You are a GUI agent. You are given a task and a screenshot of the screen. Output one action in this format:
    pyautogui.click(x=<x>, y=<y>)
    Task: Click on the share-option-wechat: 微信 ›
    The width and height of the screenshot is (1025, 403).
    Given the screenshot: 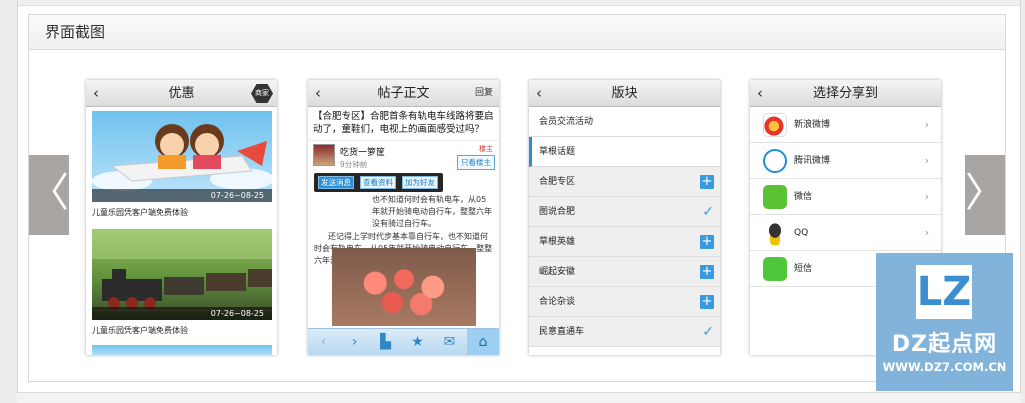 What is the action you would take?
    pyautogui.click(x=845, y=197)
    